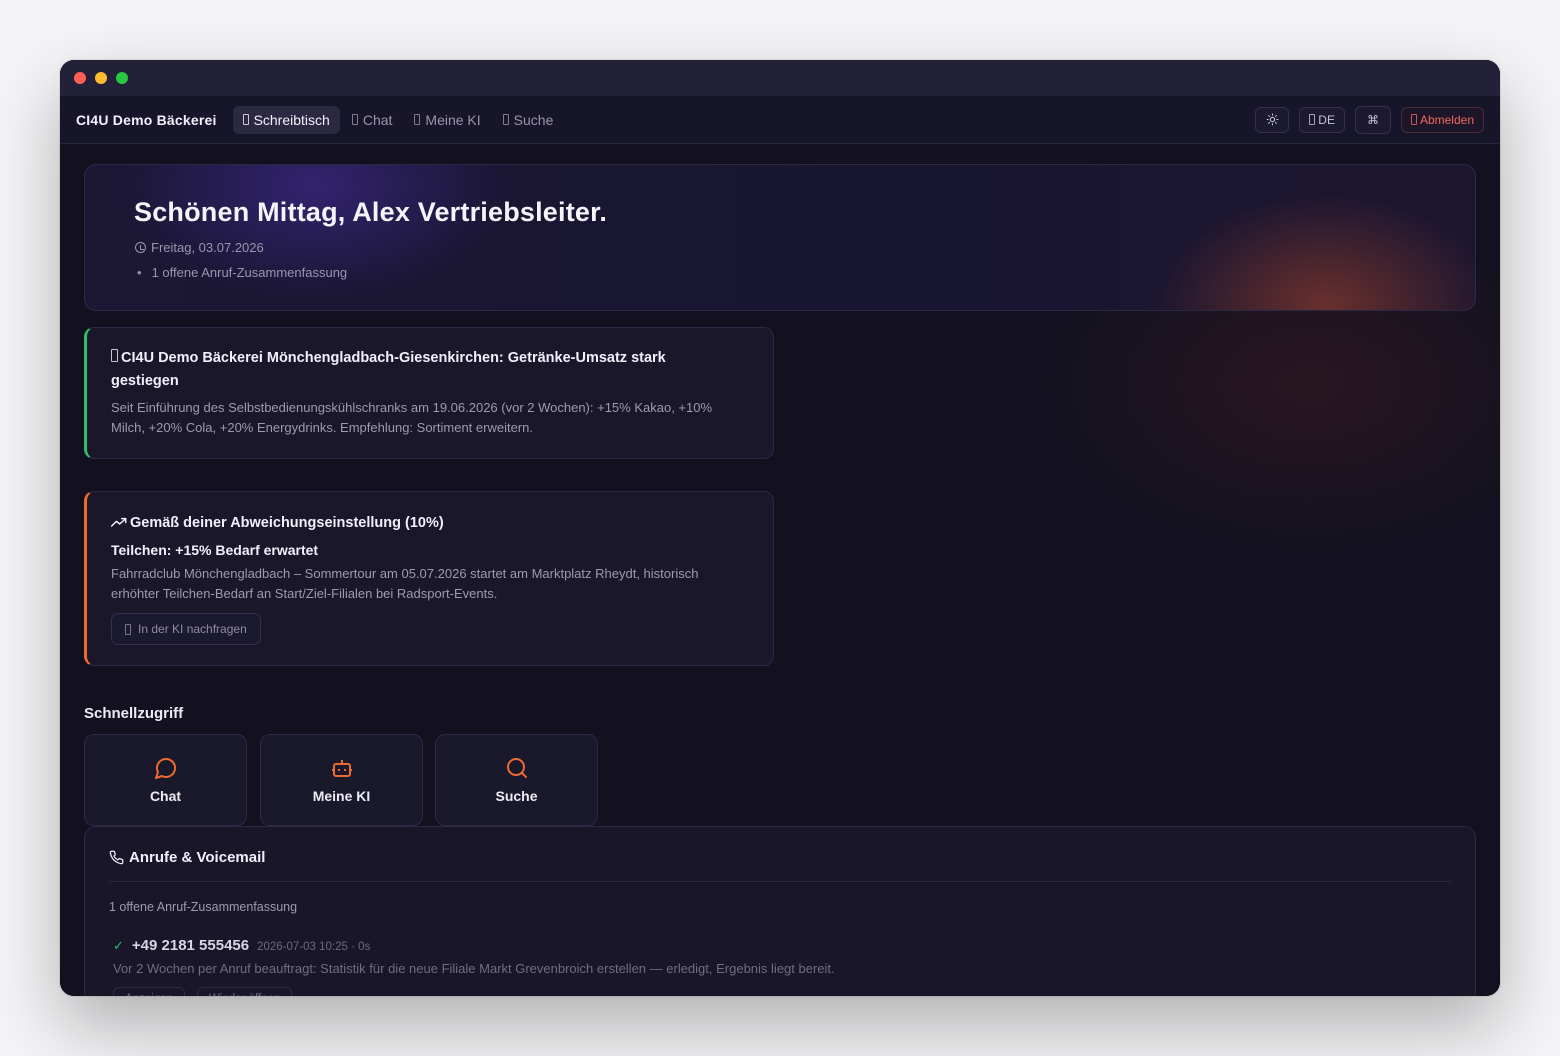  What do you see at coordinates (140, 247) in the screenshot?
I see `clock-icon` at bounding box center [140, 247].